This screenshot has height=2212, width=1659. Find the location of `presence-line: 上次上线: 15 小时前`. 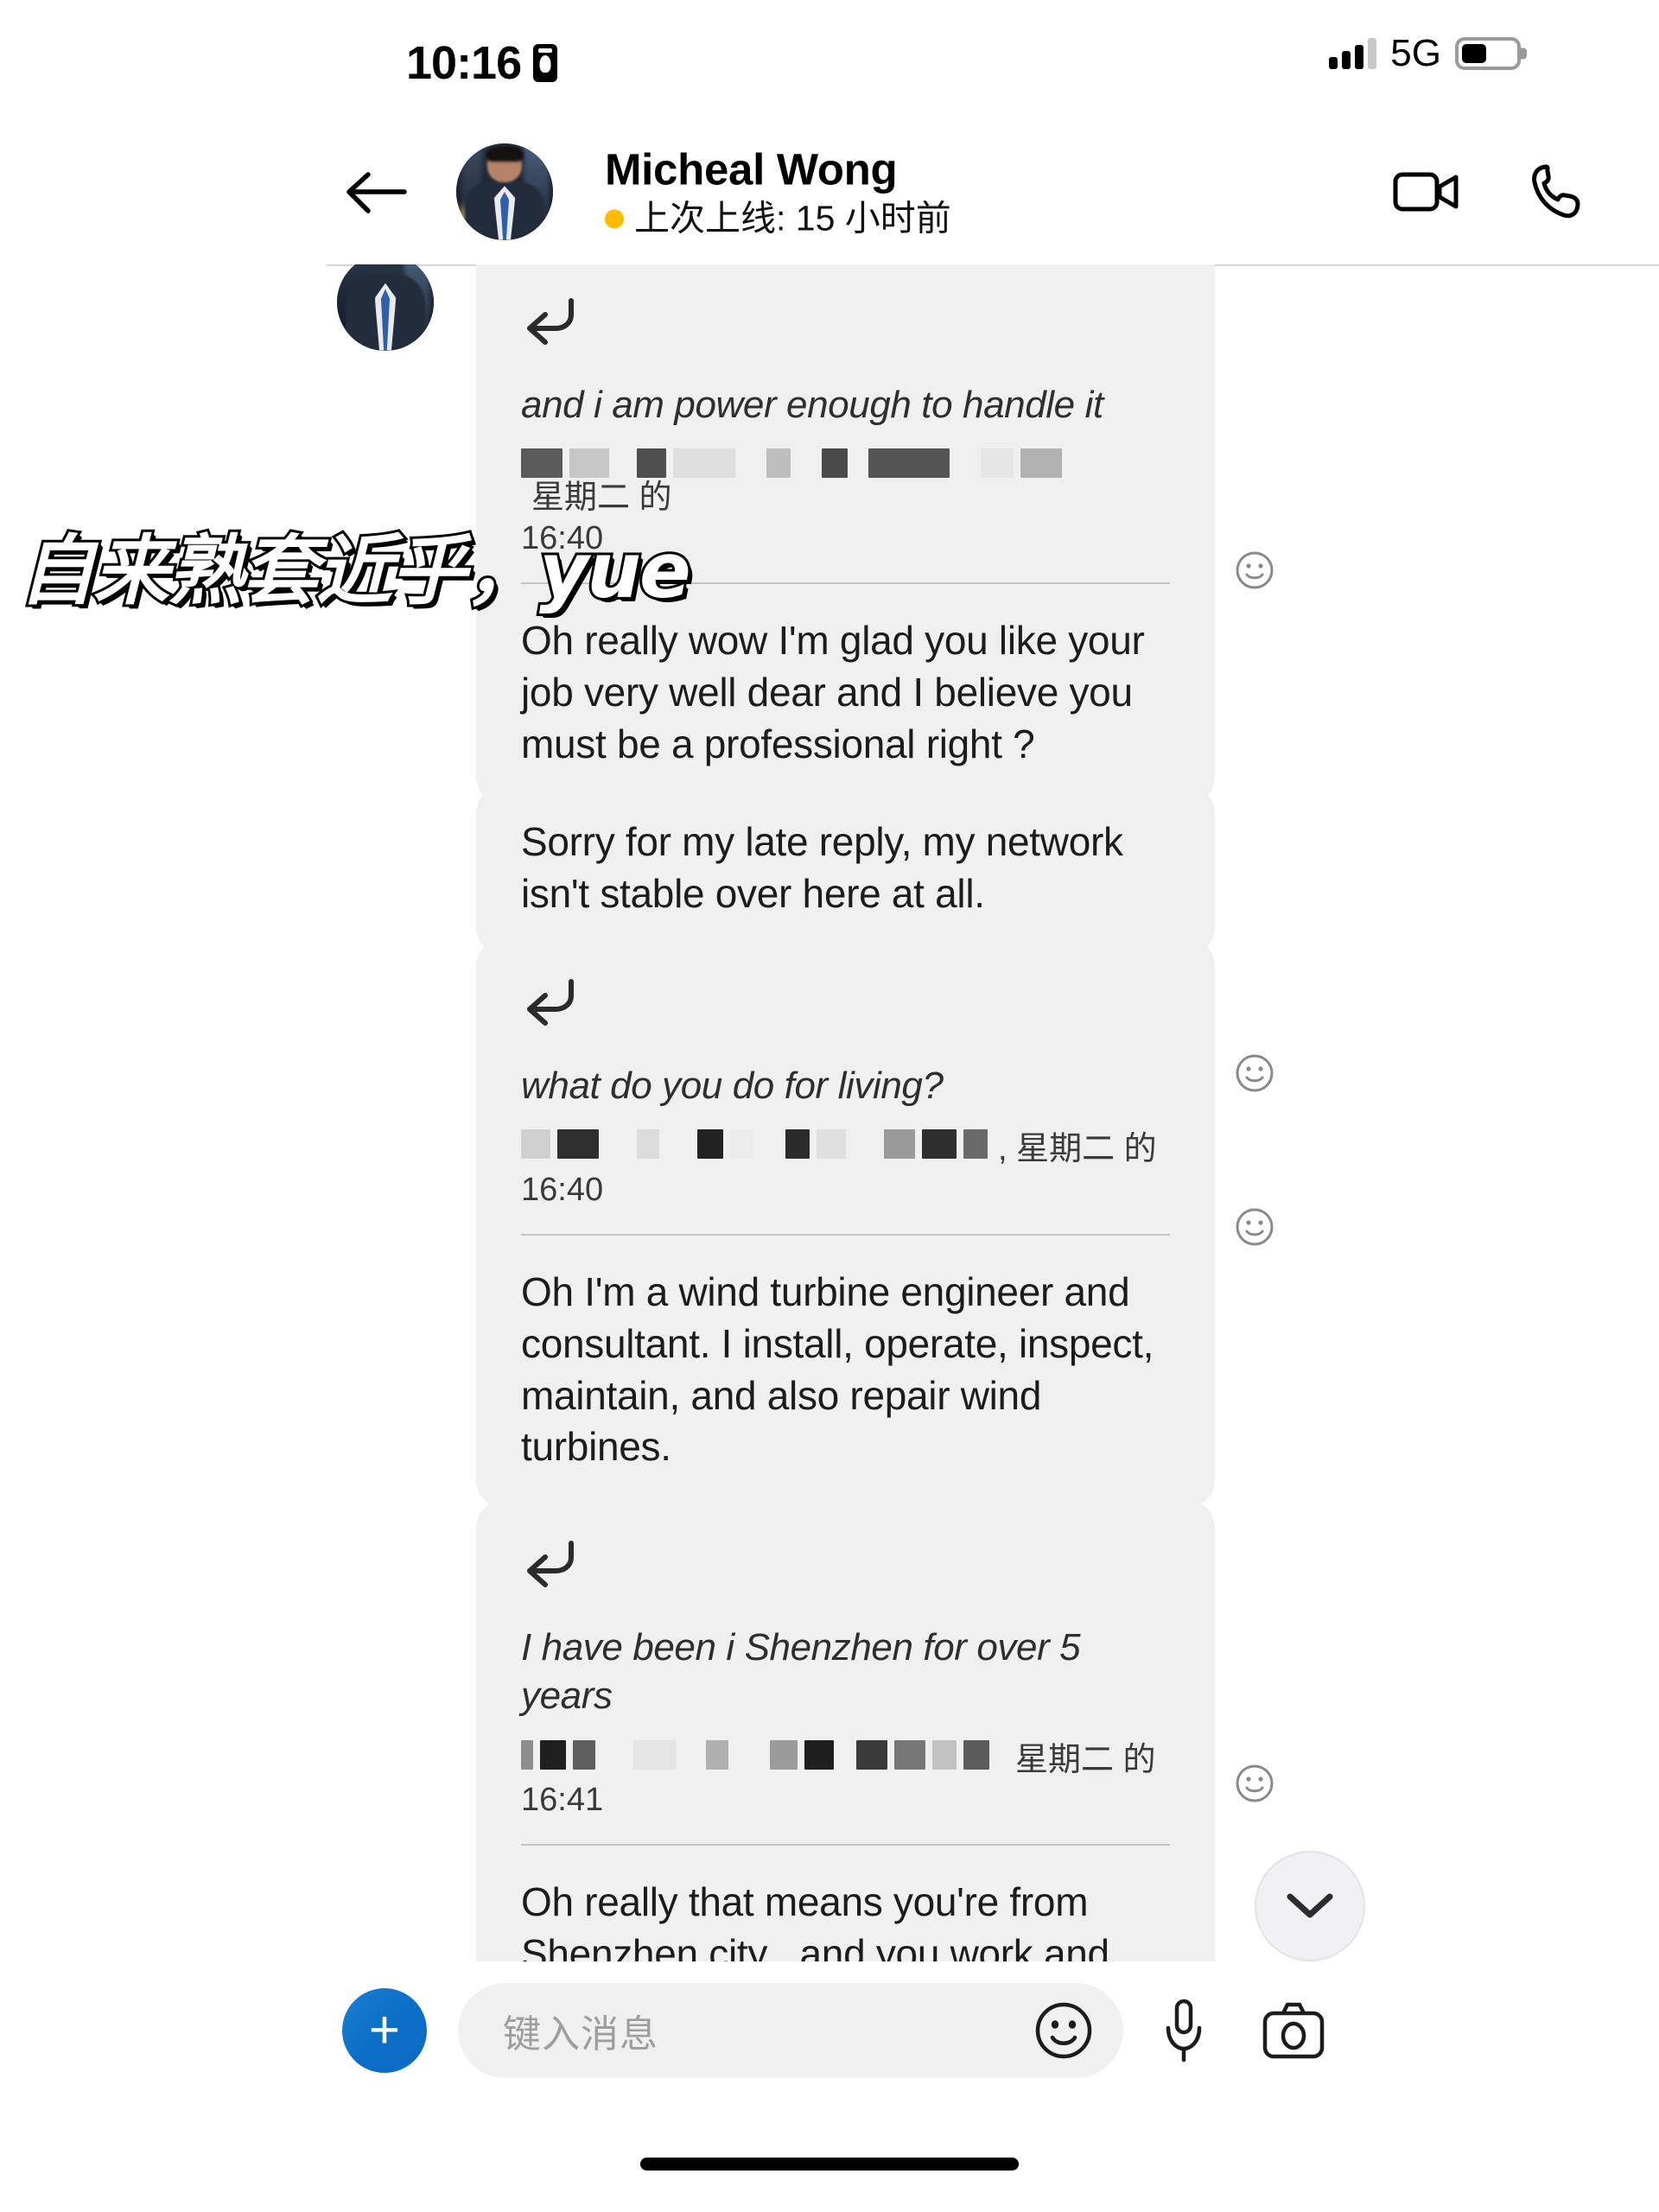

presence-line: 上次上线: 15 小时前 is located at coordinates (778, 218).